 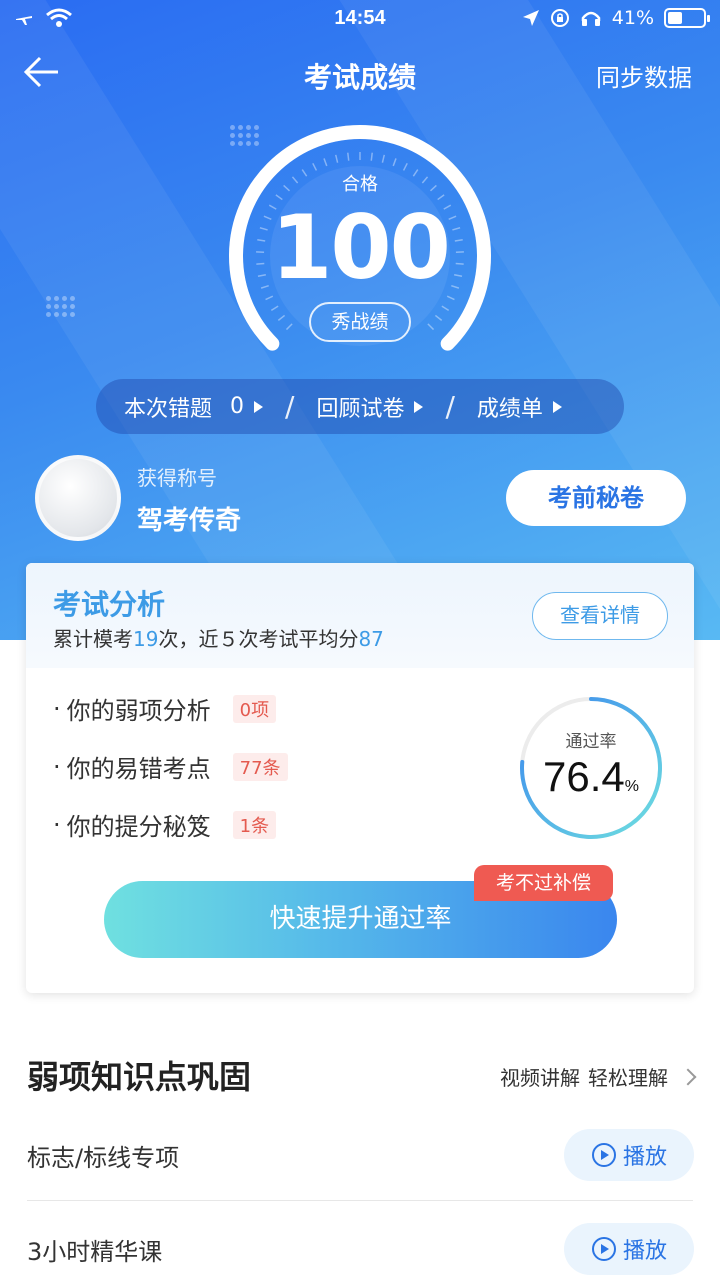 What do you see at coordinates (543, 883) in the screenshot?
I see `compensation-tag: 考不过补偿` at bounding box center [543, 883].